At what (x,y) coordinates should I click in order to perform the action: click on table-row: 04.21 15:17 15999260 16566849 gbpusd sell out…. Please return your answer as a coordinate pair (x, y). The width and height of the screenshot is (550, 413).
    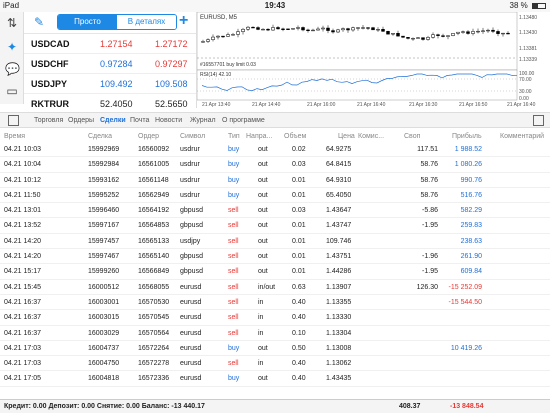
    Looking at the image, I should click on (275, 272).